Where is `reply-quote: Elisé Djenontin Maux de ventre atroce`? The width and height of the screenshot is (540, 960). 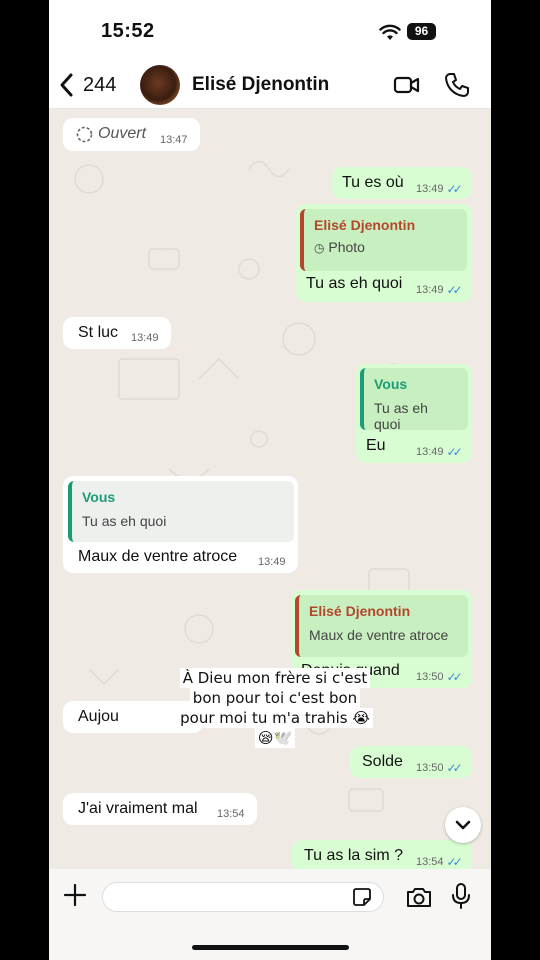
reply-quote: Elisé Djenontin Maux de ventre atroce is located at coordinates (381, 626).